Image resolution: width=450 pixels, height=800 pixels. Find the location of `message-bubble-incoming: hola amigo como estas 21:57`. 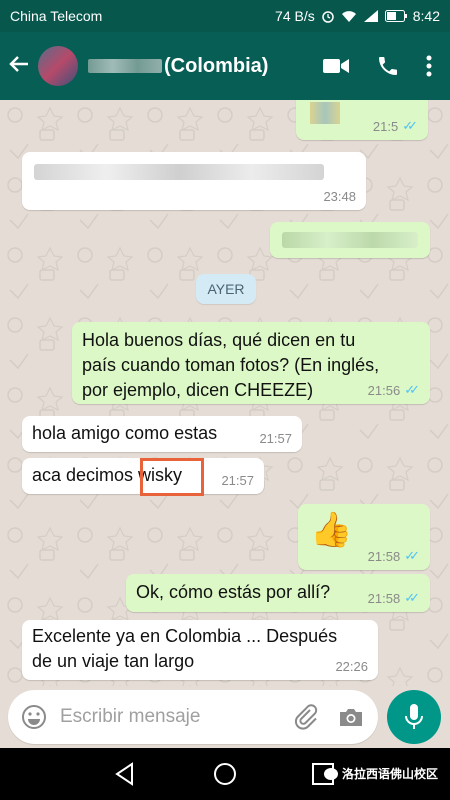

message-bubble-incoming: hola amigo como estas 21:57 is located at coordinates (162, 434).